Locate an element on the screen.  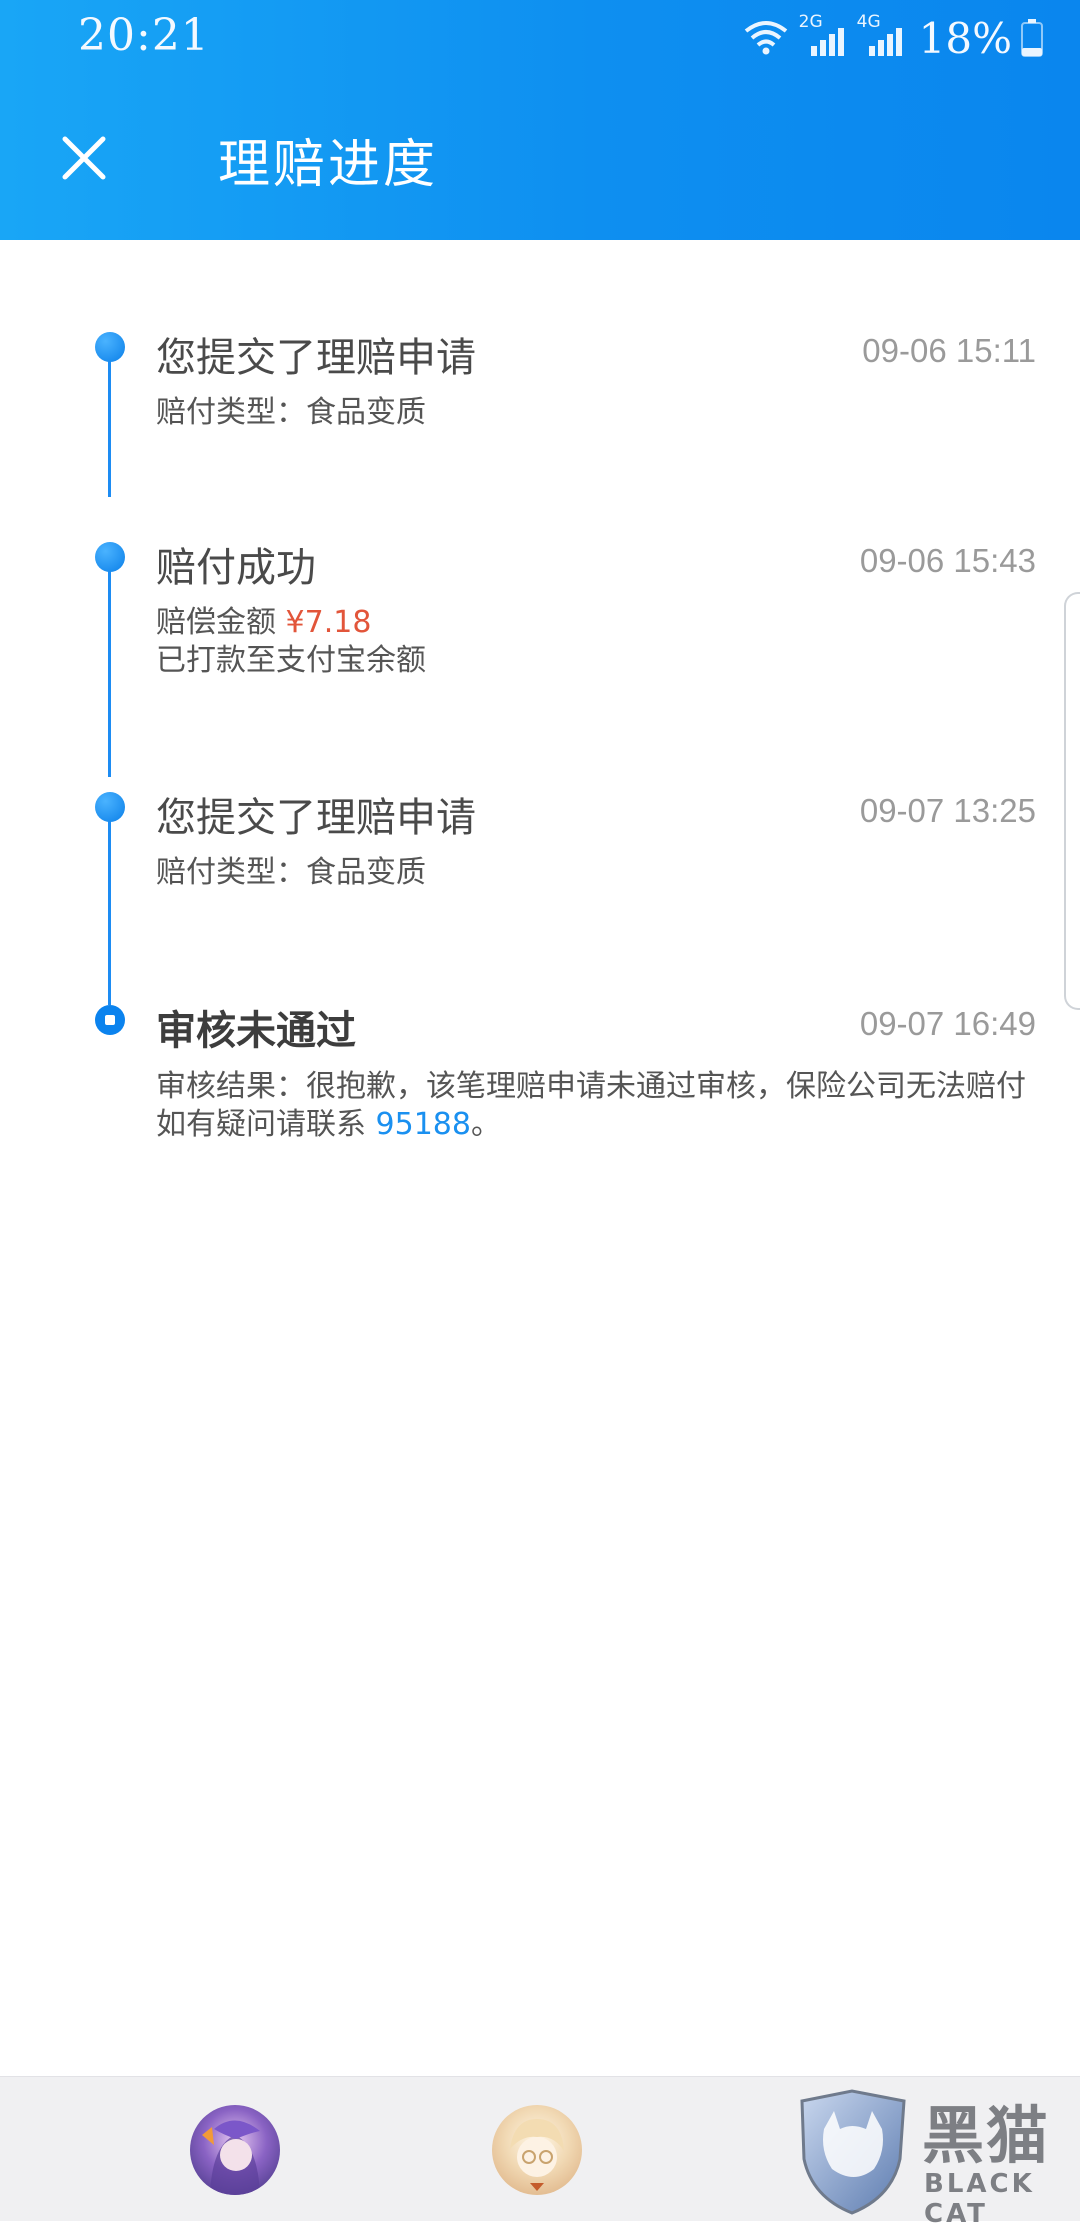
watermark-cn: 黑猫 is located at coordinates (986, 2135).